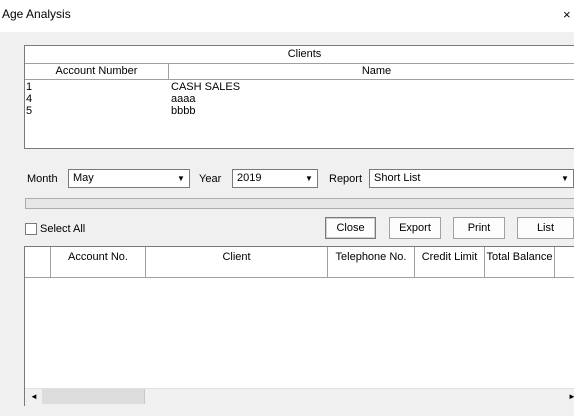 This screenshot has width=574, height=416. Describe the element at coordinates (450, 262) in the screenshot. I see `grid-header-credit-limit: Credit Limit` at that location.